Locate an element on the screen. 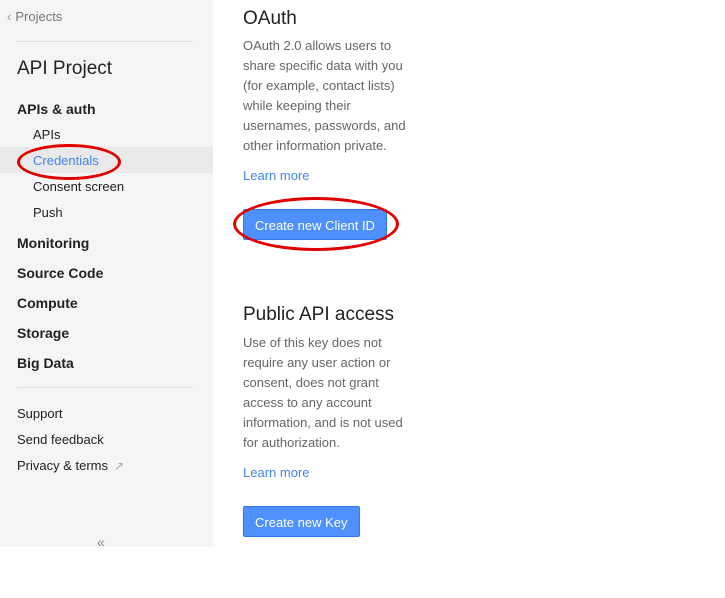 Image resolution: width=725 pixels, height=598 pixels. nav-item-push: Push is located at coordinates (48, 212).